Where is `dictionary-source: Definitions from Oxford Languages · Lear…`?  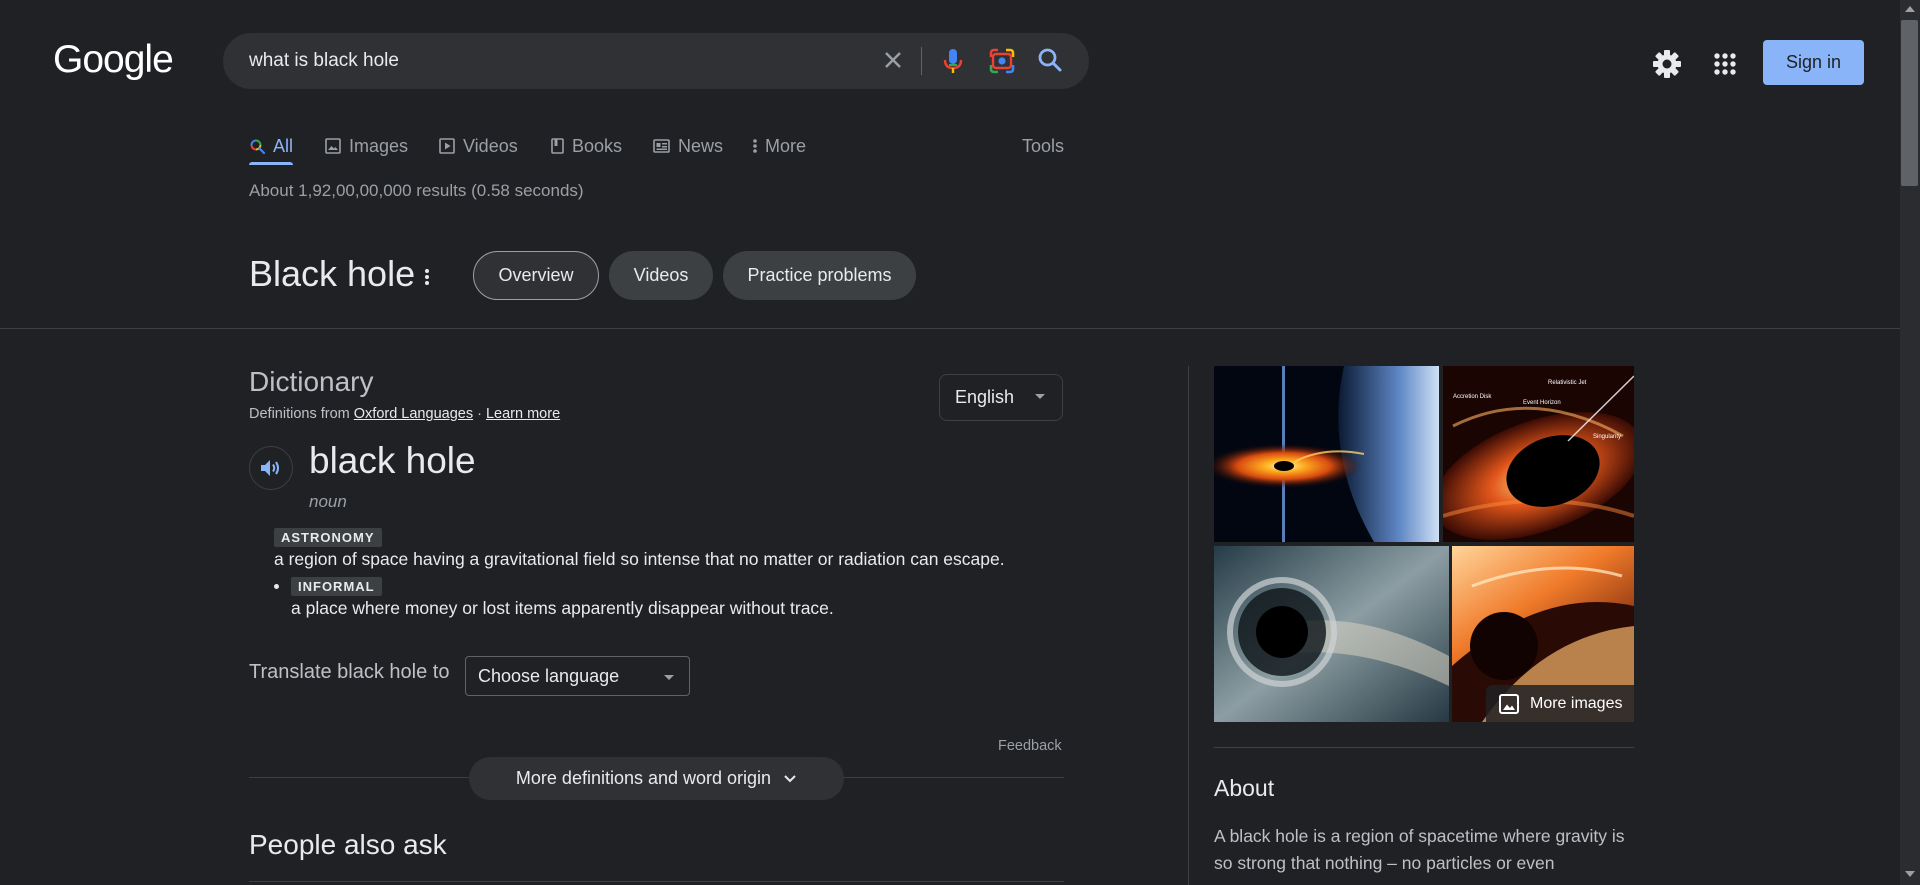 dictionary-source: Definitions from Oxford Languages · Lear… is located at coordinates (404, 414).